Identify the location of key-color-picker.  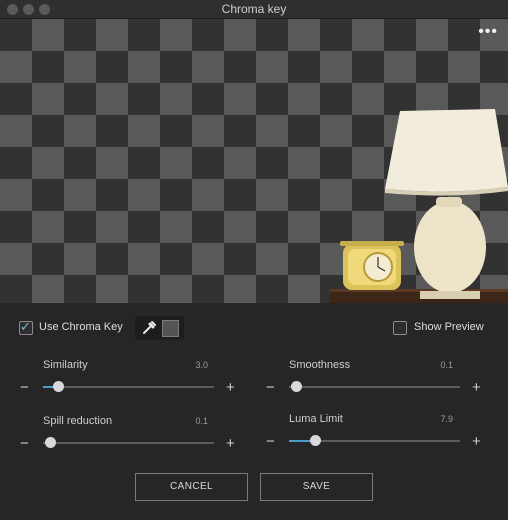
(159, 328).